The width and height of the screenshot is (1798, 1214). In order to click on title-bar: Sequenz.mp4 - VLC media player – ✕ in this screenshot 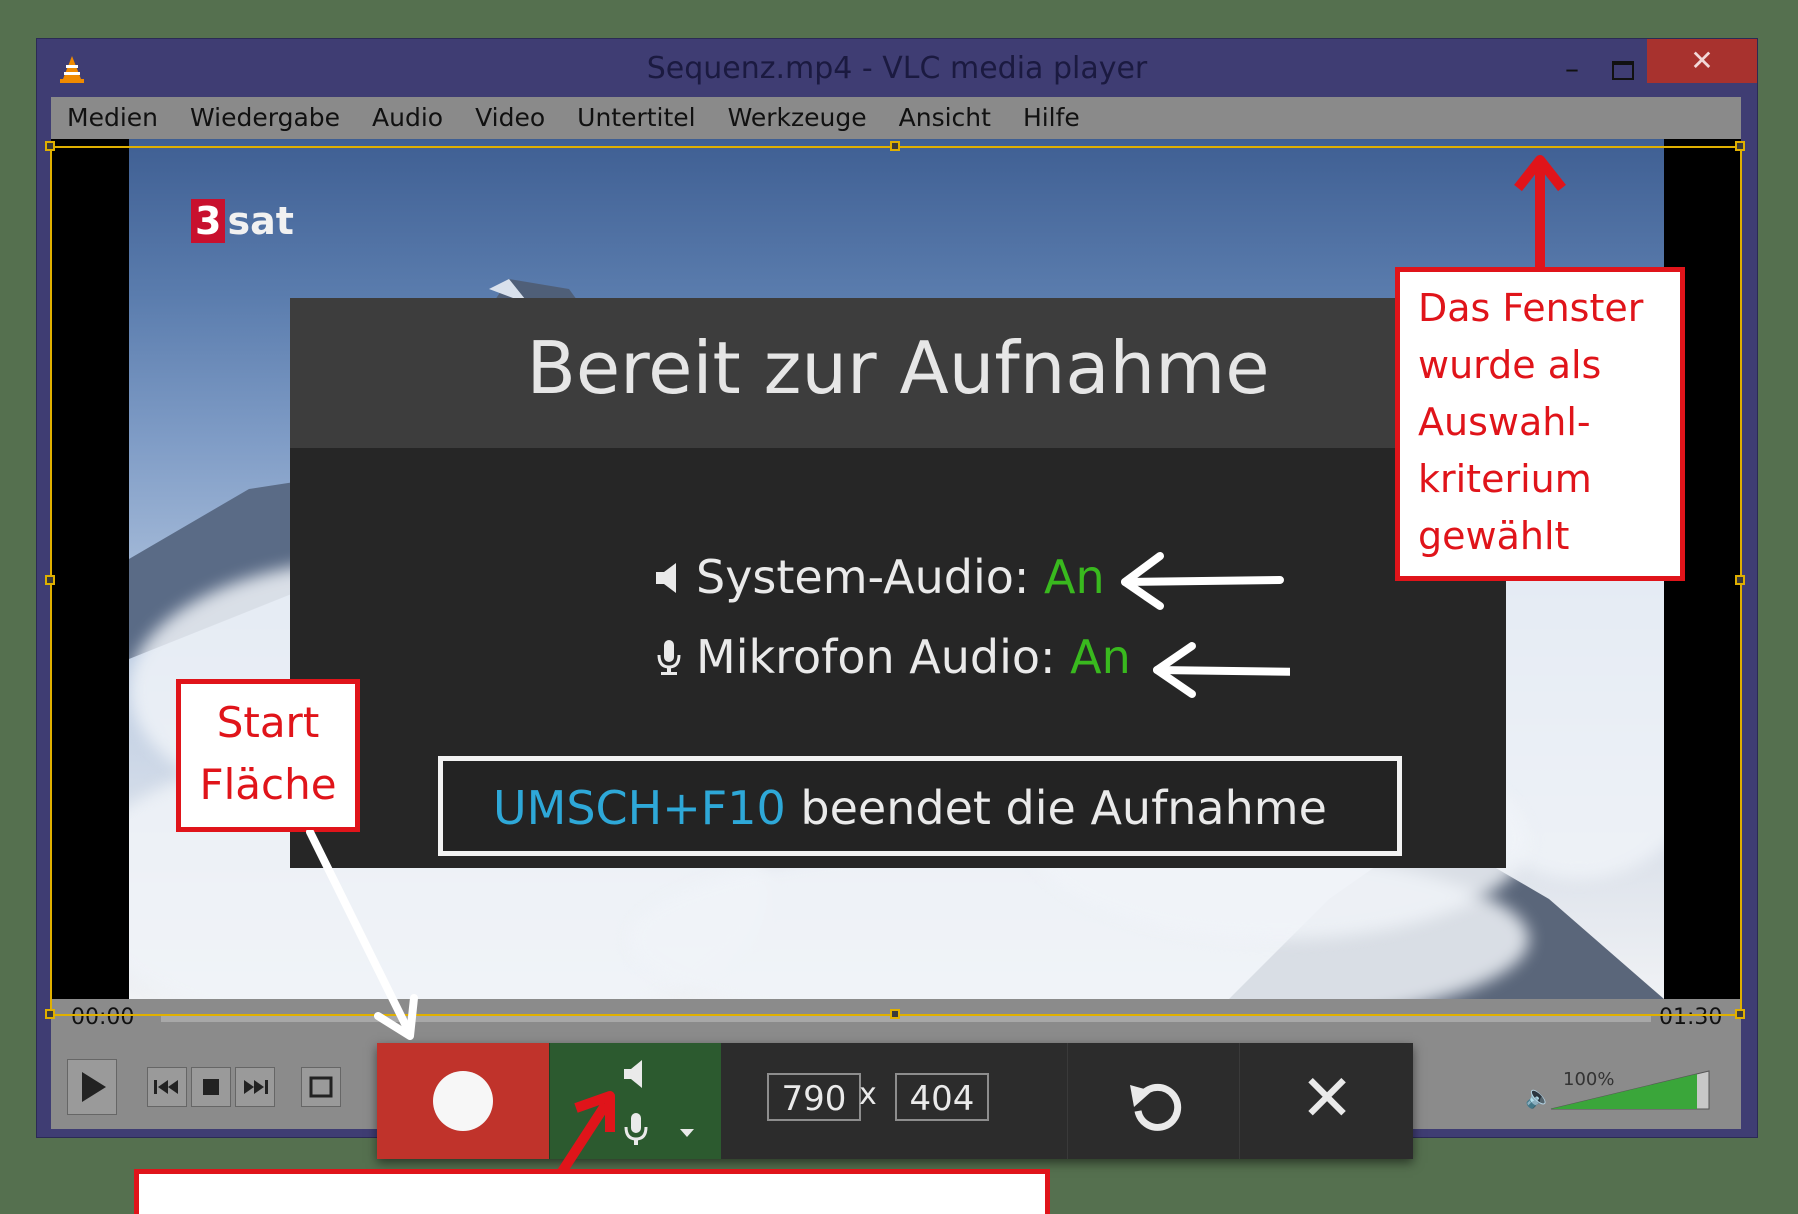, I will do `click(897, 69)`.